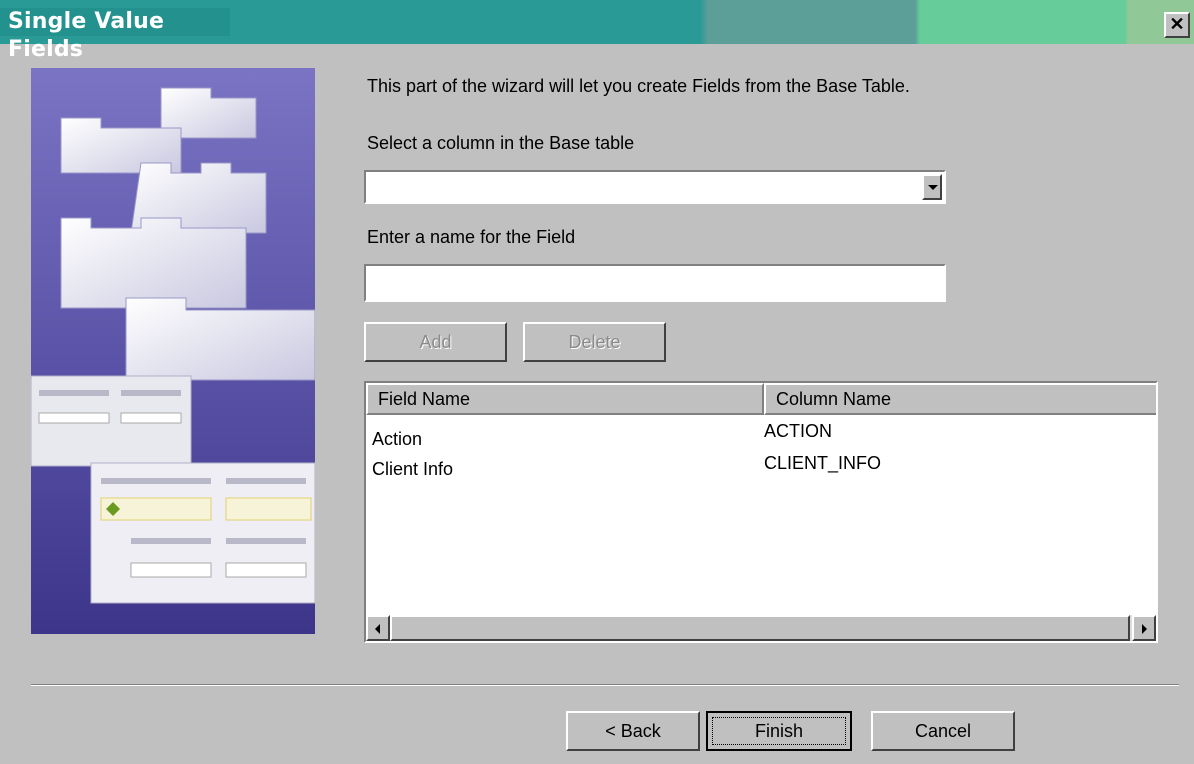  Describe the element at coordinates (397, 439) in the screenshot. I see `row-field-name: Action` at that location.